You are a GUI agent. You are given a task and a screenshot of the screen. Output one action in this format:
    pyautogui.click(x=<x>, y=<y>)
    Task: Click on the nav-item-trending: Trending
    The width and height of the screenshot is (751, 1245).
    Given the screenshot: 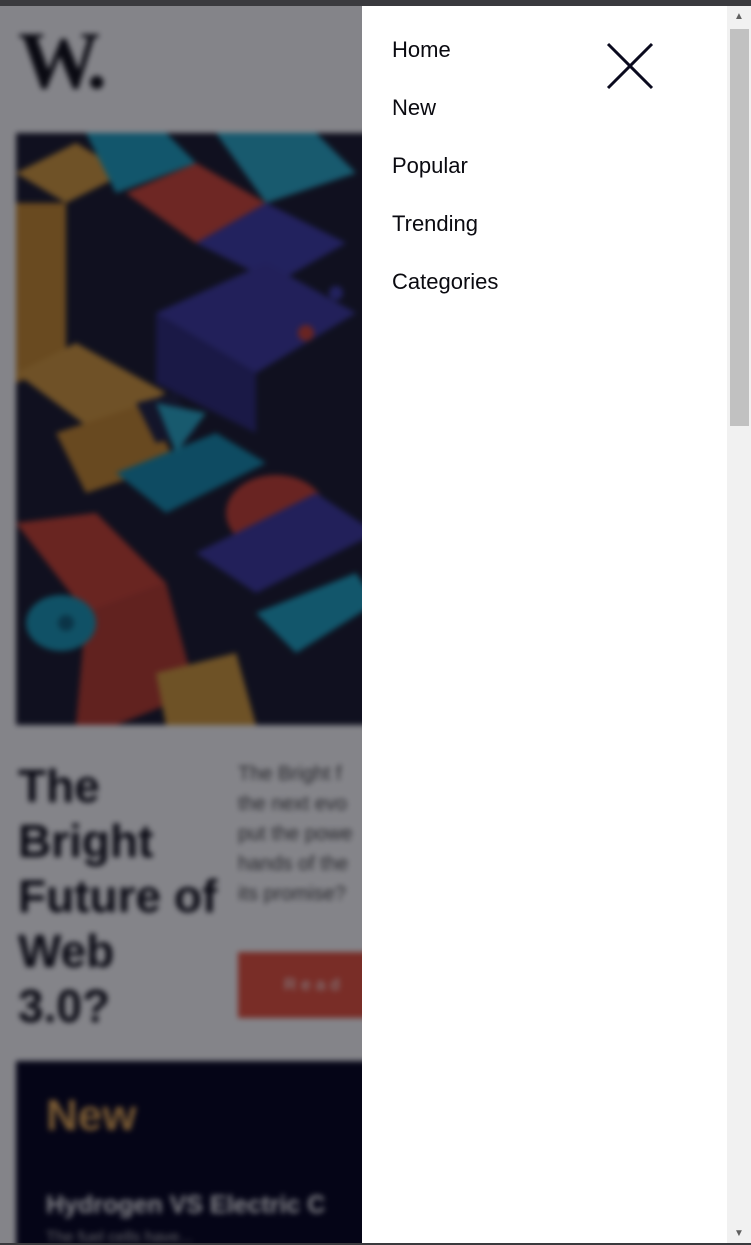 What is the action you would take?
    pyautogui.click(x=445, y=239)
    